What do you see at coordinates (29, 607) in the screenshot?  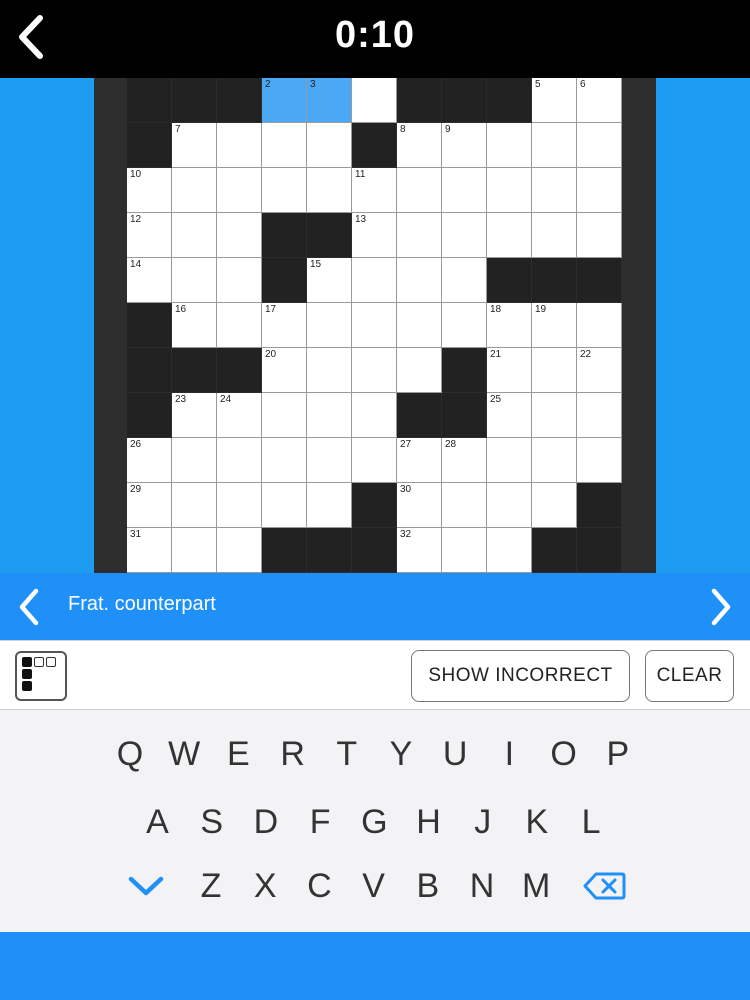 I see `previous-clue-button` at bounding box center [29, 607].